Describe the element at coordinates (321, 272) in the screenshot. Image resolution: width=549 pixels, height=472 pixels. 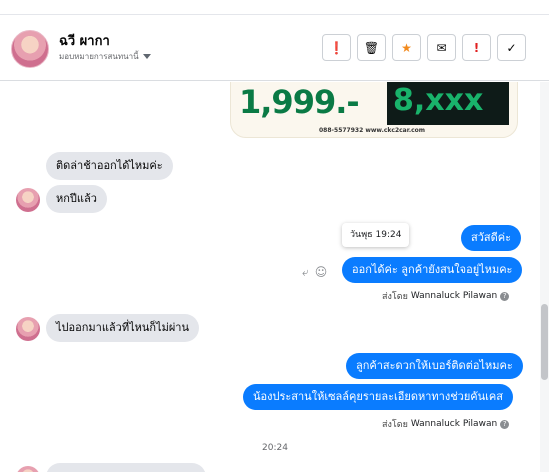
I see `emoji-icon: ☺` at that location.